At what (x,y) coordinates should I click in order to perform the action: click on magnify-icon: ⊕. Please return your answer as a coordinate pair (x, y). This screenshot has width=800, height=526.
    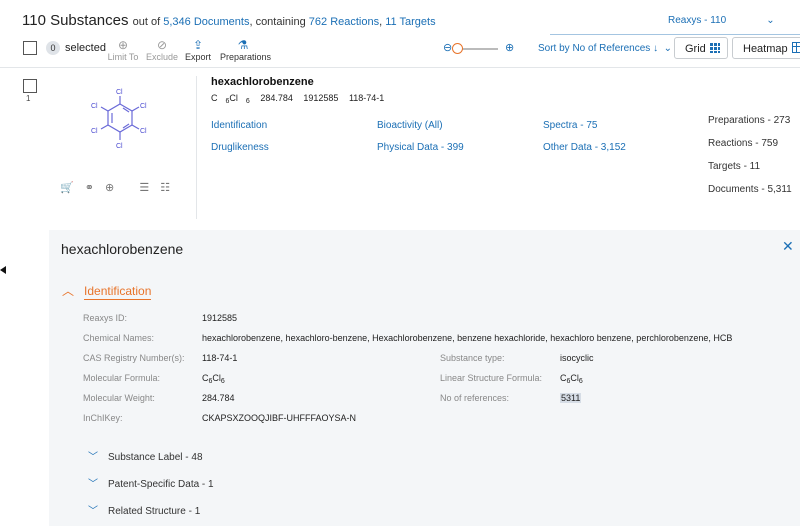
    Looking at the image, I should click on (109, 188).